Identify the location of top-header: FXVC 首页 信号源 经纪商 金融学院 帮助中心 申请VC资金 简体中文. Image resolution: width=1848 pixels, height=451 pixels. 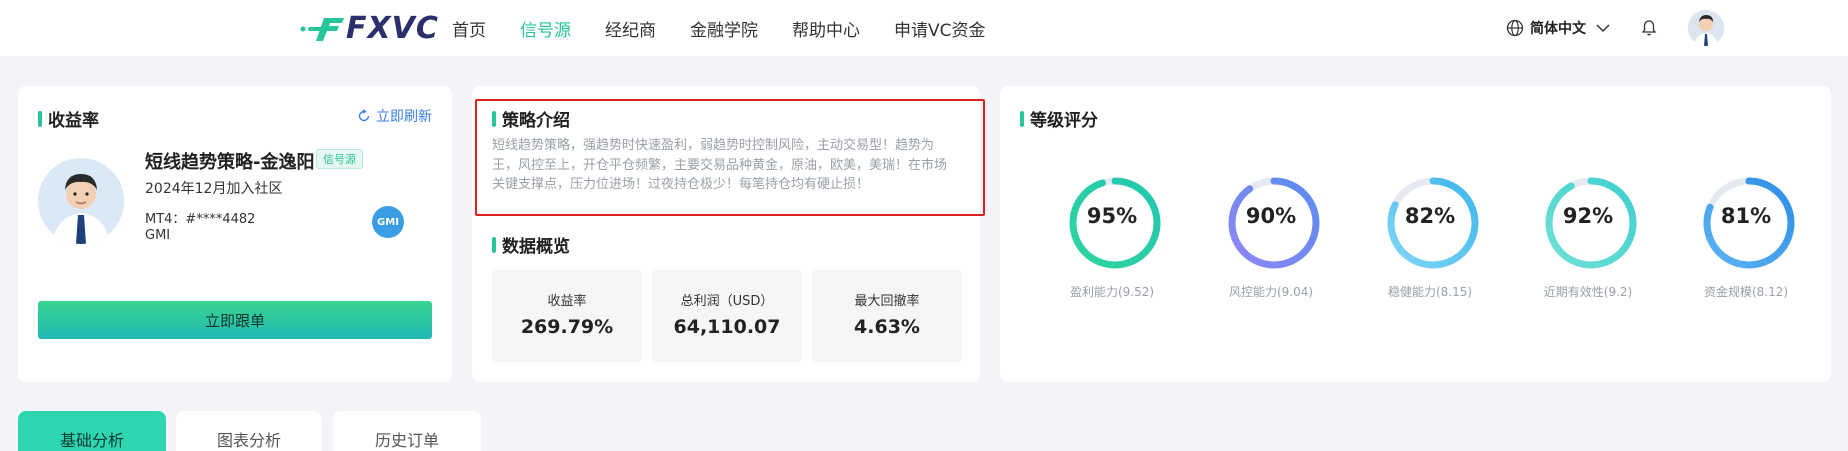
(924, 28).